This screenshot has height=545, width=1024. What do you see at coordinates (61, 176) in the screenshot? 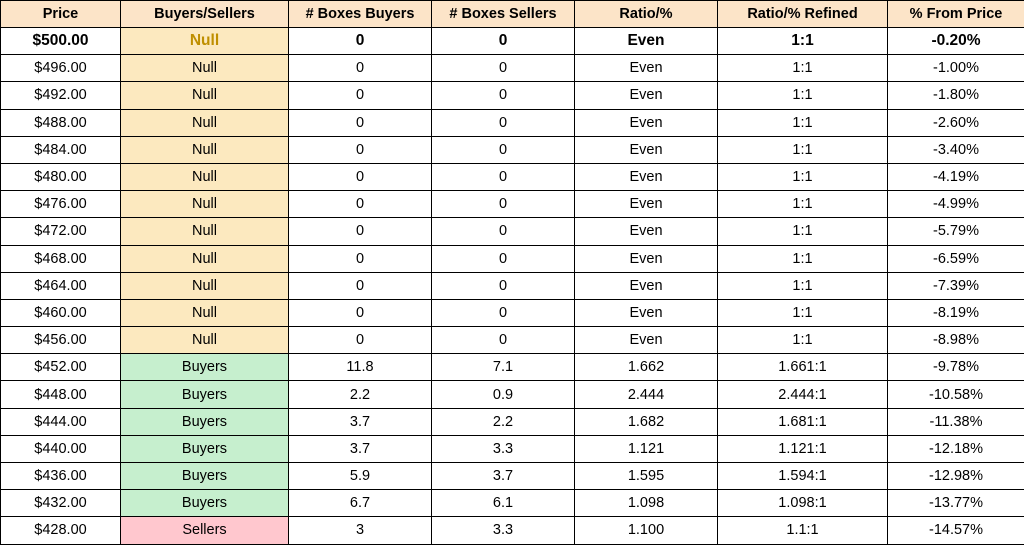
I see `cell-price: $480.00` at bounding box center [61, 176].